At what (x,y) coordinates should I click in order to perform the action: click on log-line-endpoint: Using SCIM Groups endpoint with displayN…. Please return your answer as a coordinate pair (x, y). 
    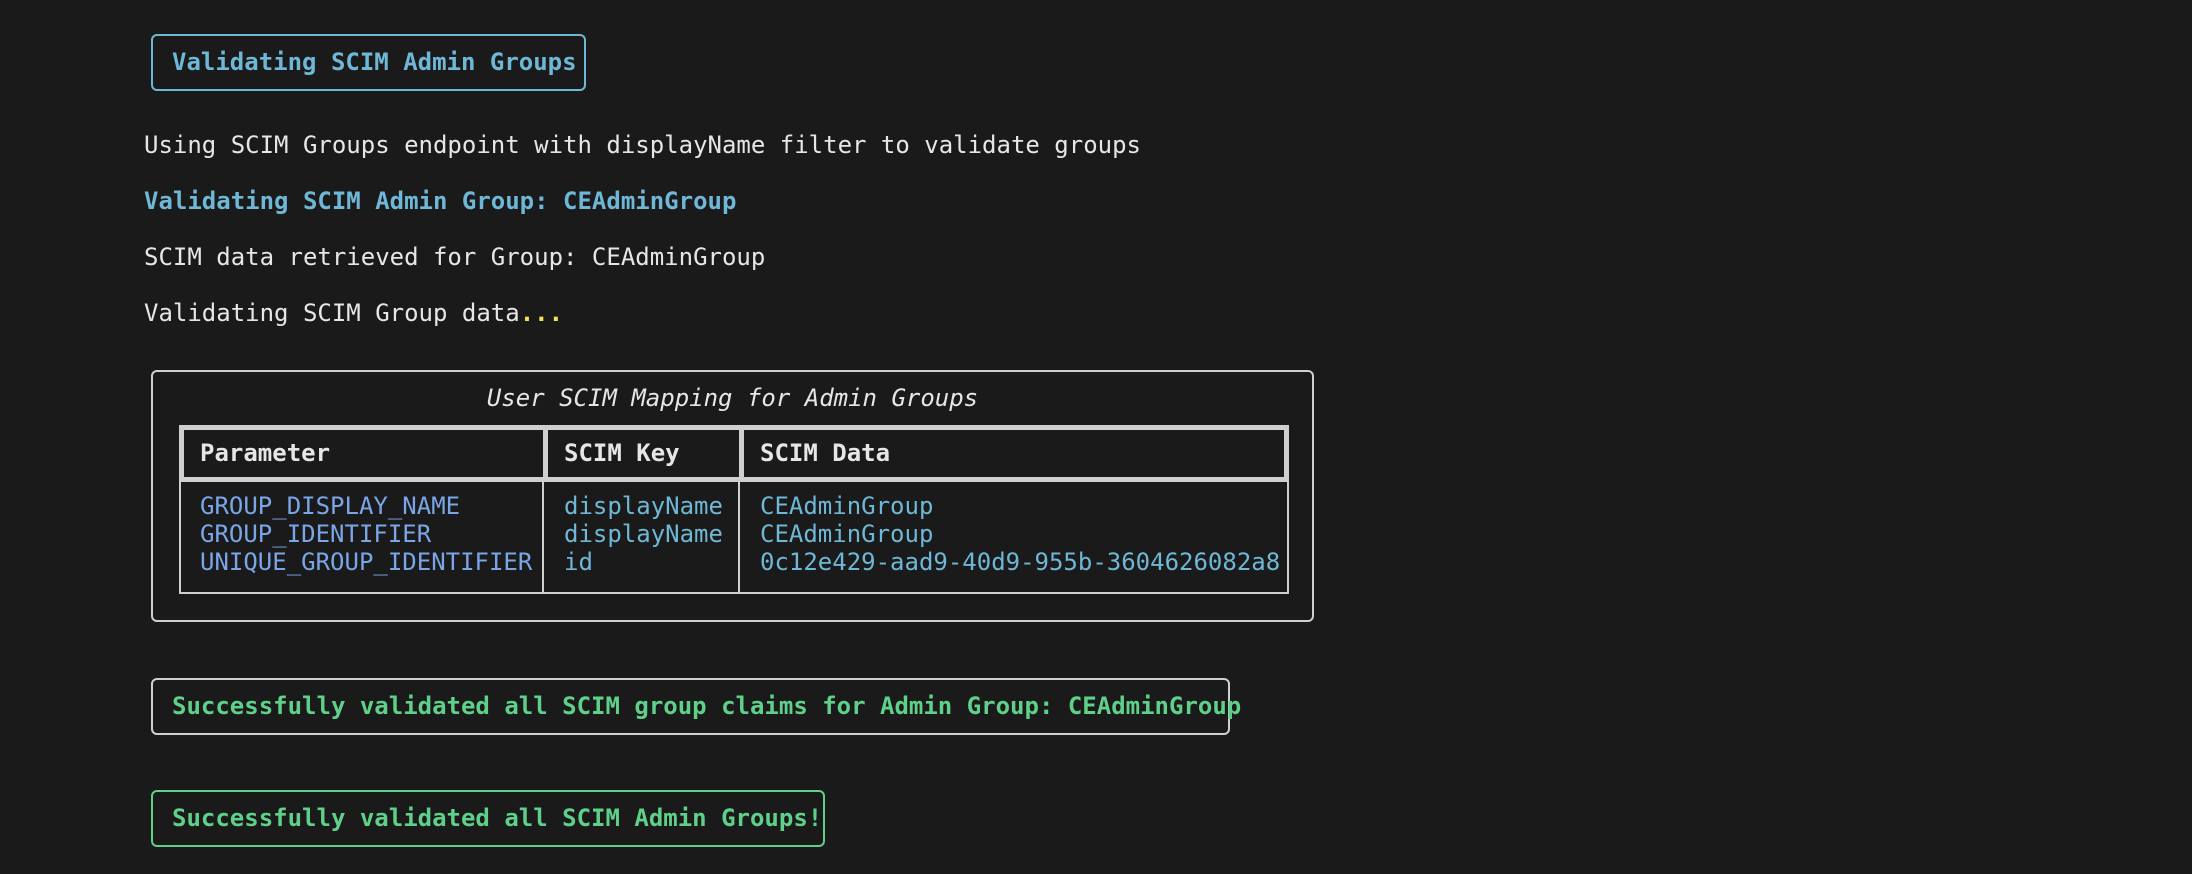
    Looking at the image, I should click on (642, 145).